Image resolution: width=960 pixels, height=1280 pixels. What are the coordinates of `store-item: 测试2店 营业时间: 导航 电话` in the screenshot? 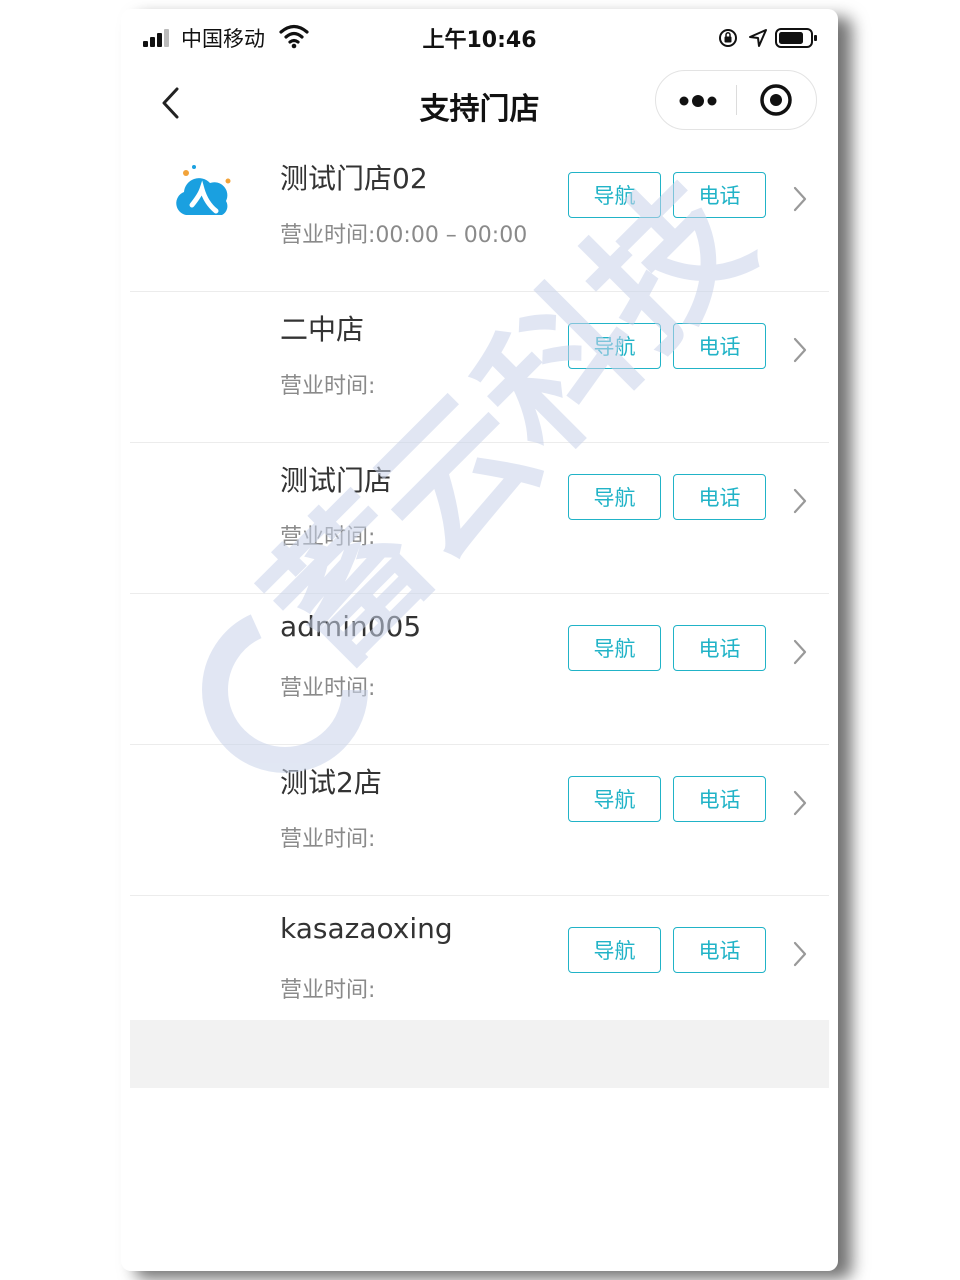 It's located at (479, 820).